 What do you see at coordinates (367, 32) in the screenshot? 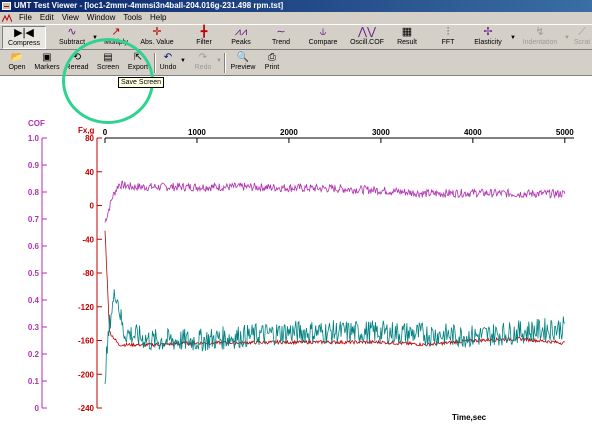
I see `oscill-cof-icon: ⋀⋁` at bounding box center [367, 32].